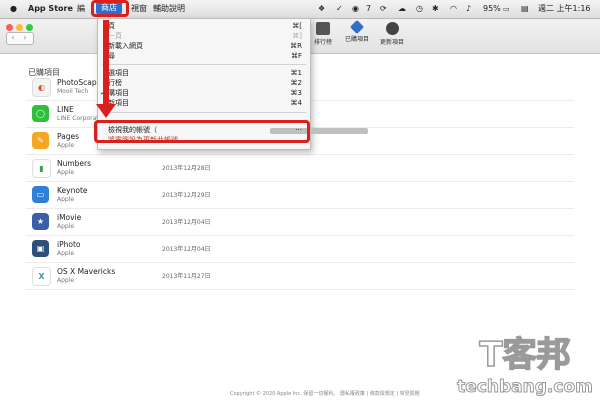 The image size is (600, 404). What do you see at coordinates (453, 9) in the screenshot?
I see `wifi-icon: ◠` at bounding box center [453, 9].